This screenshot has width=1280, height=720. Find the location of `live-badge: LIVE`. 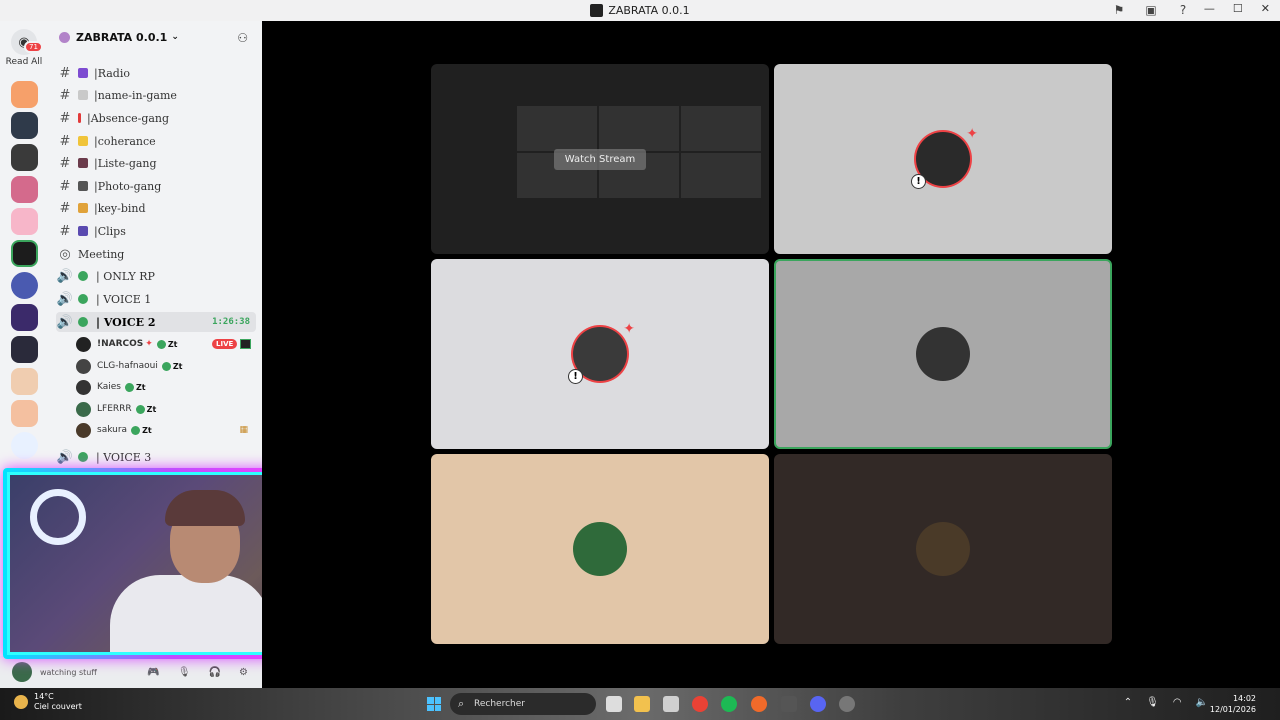

live-badge: LIVE is located at coordinates (225, 344).